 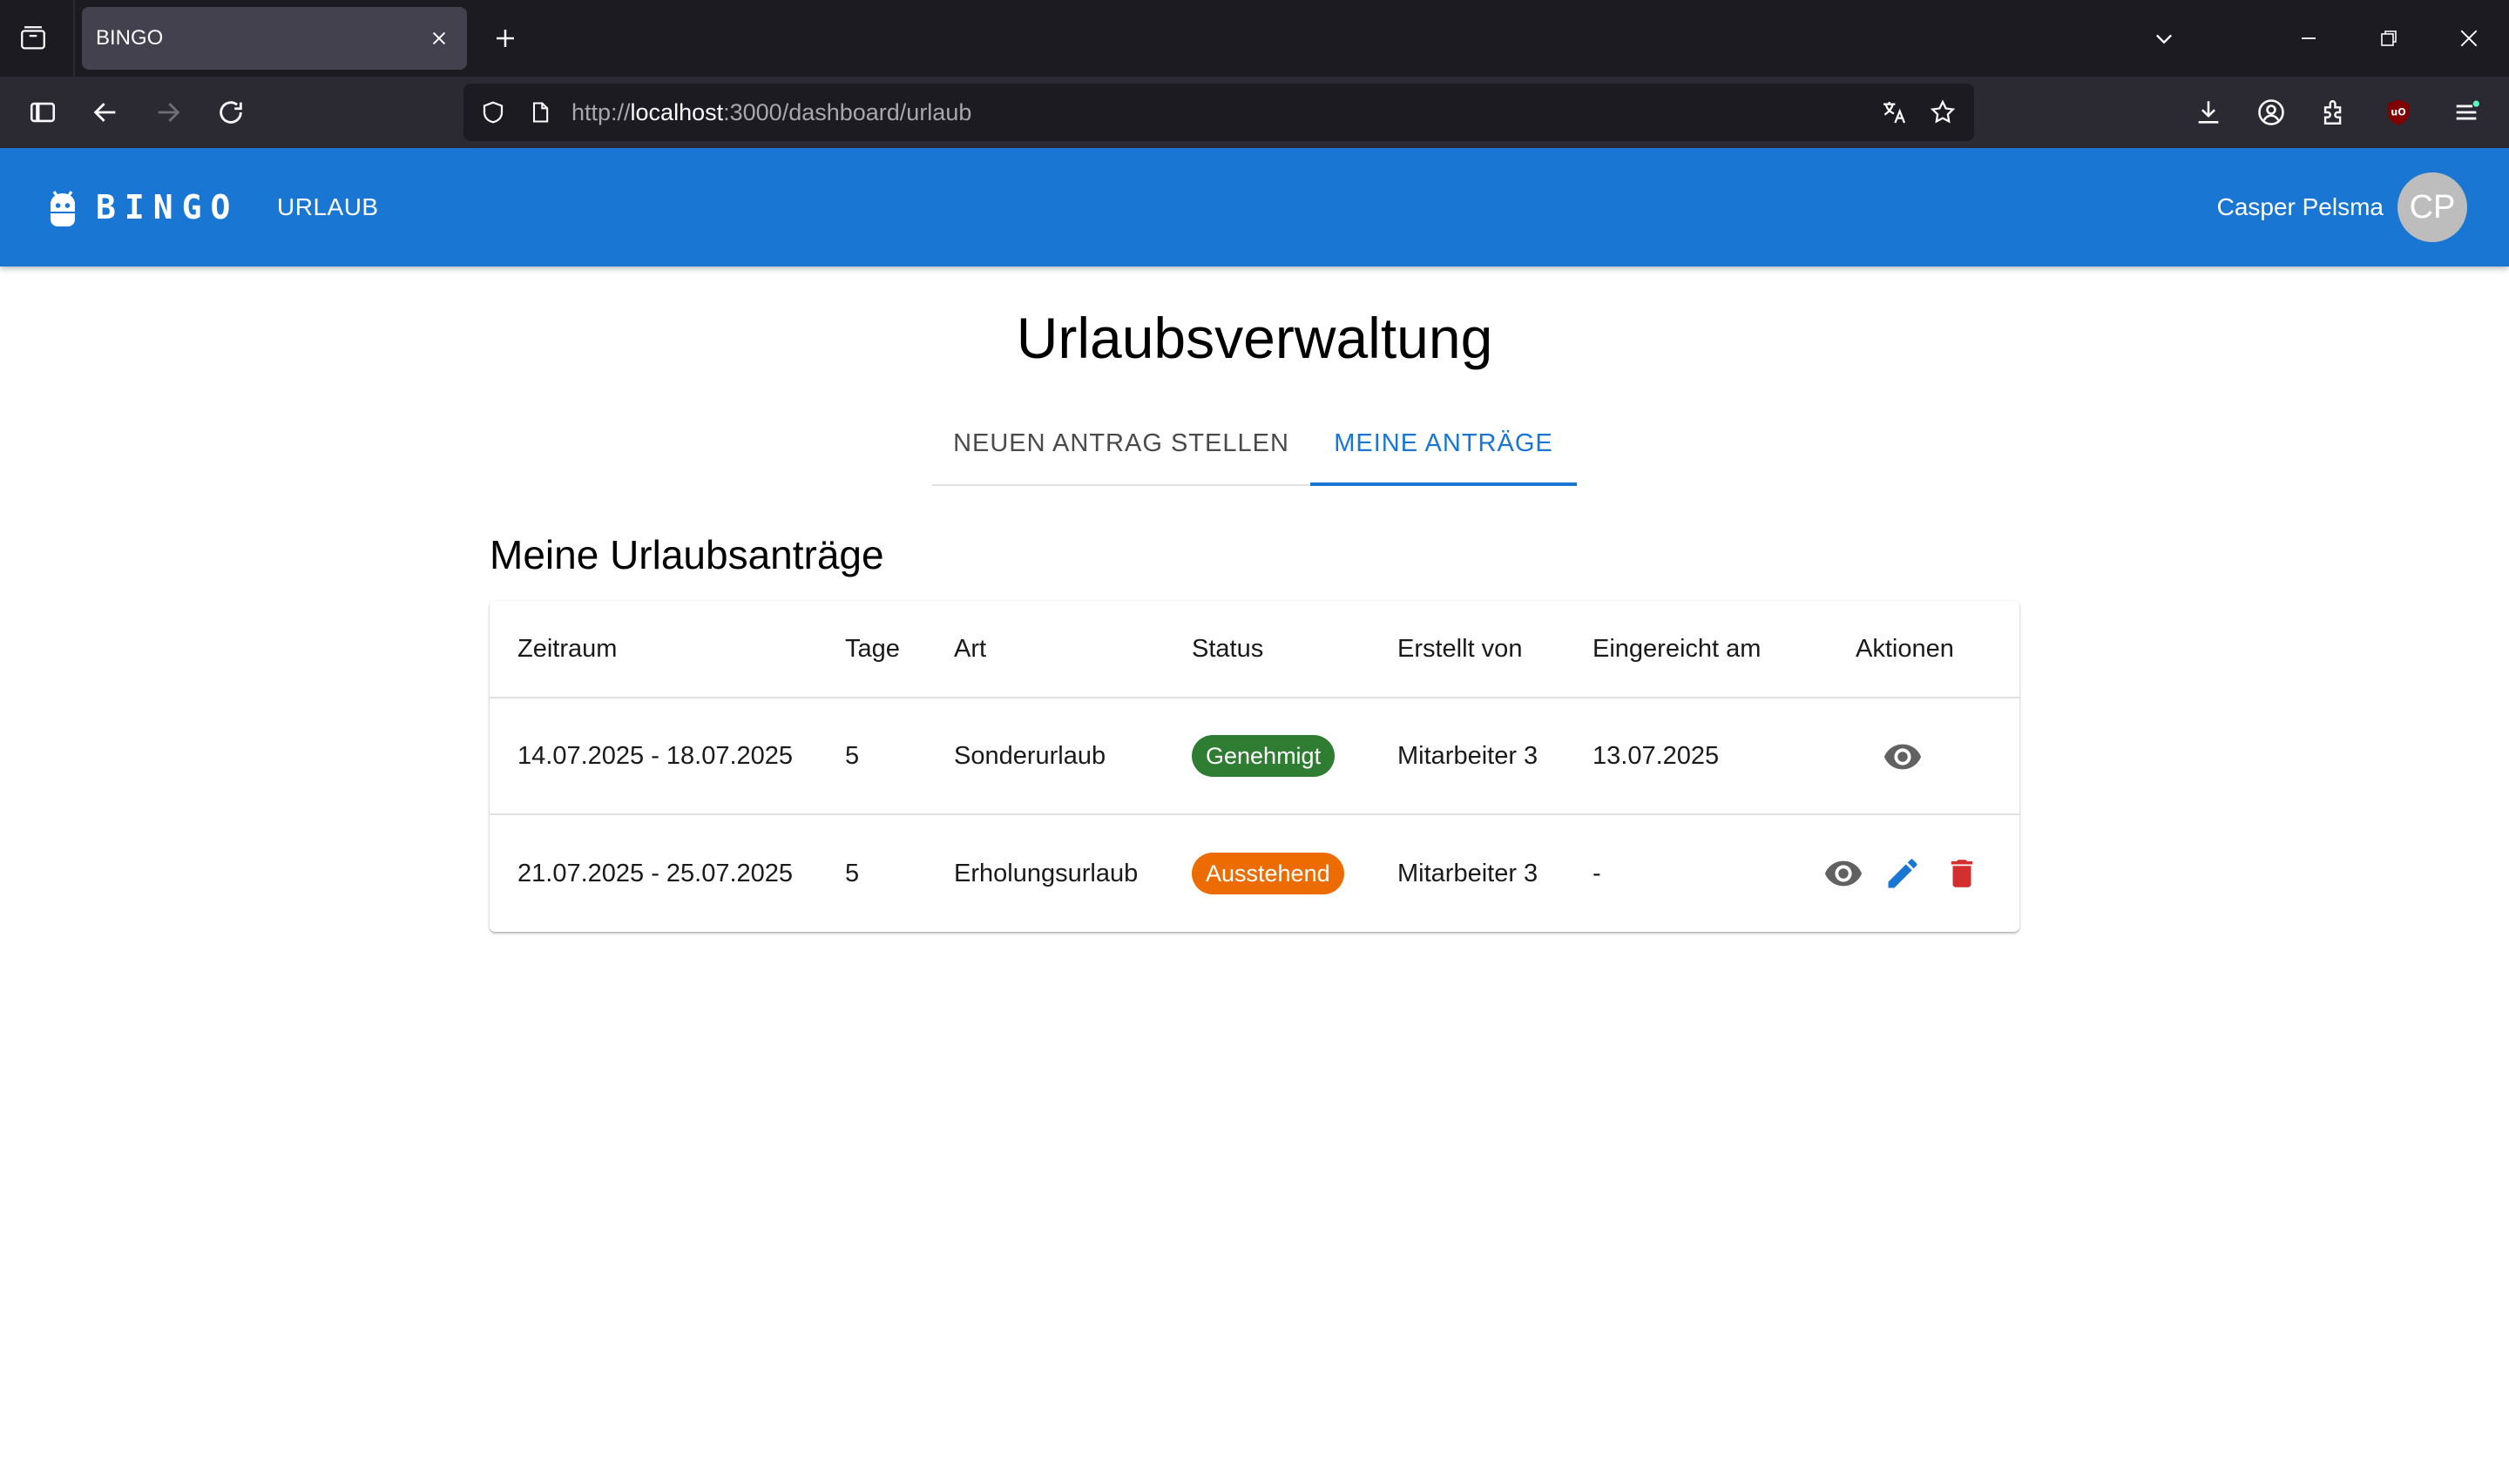 I want to click on new-tab-icon, so click(x=505, y=38).